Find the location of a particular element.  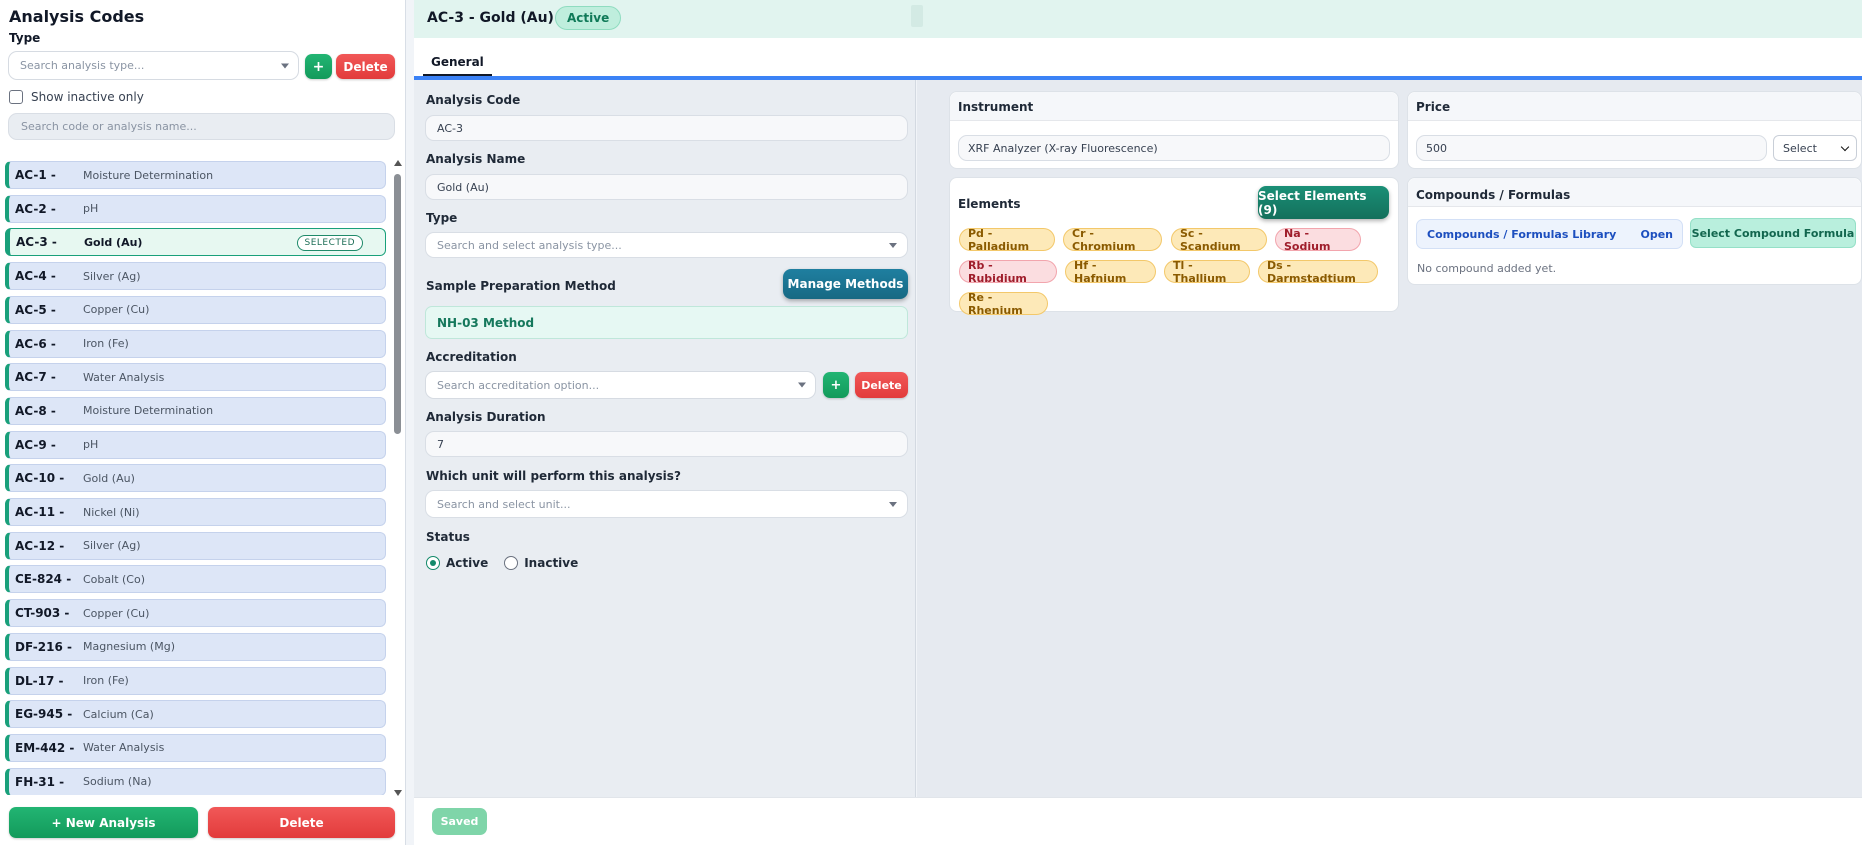

list-item-name: Iron (Fe) is located at coordinates (106, 680).